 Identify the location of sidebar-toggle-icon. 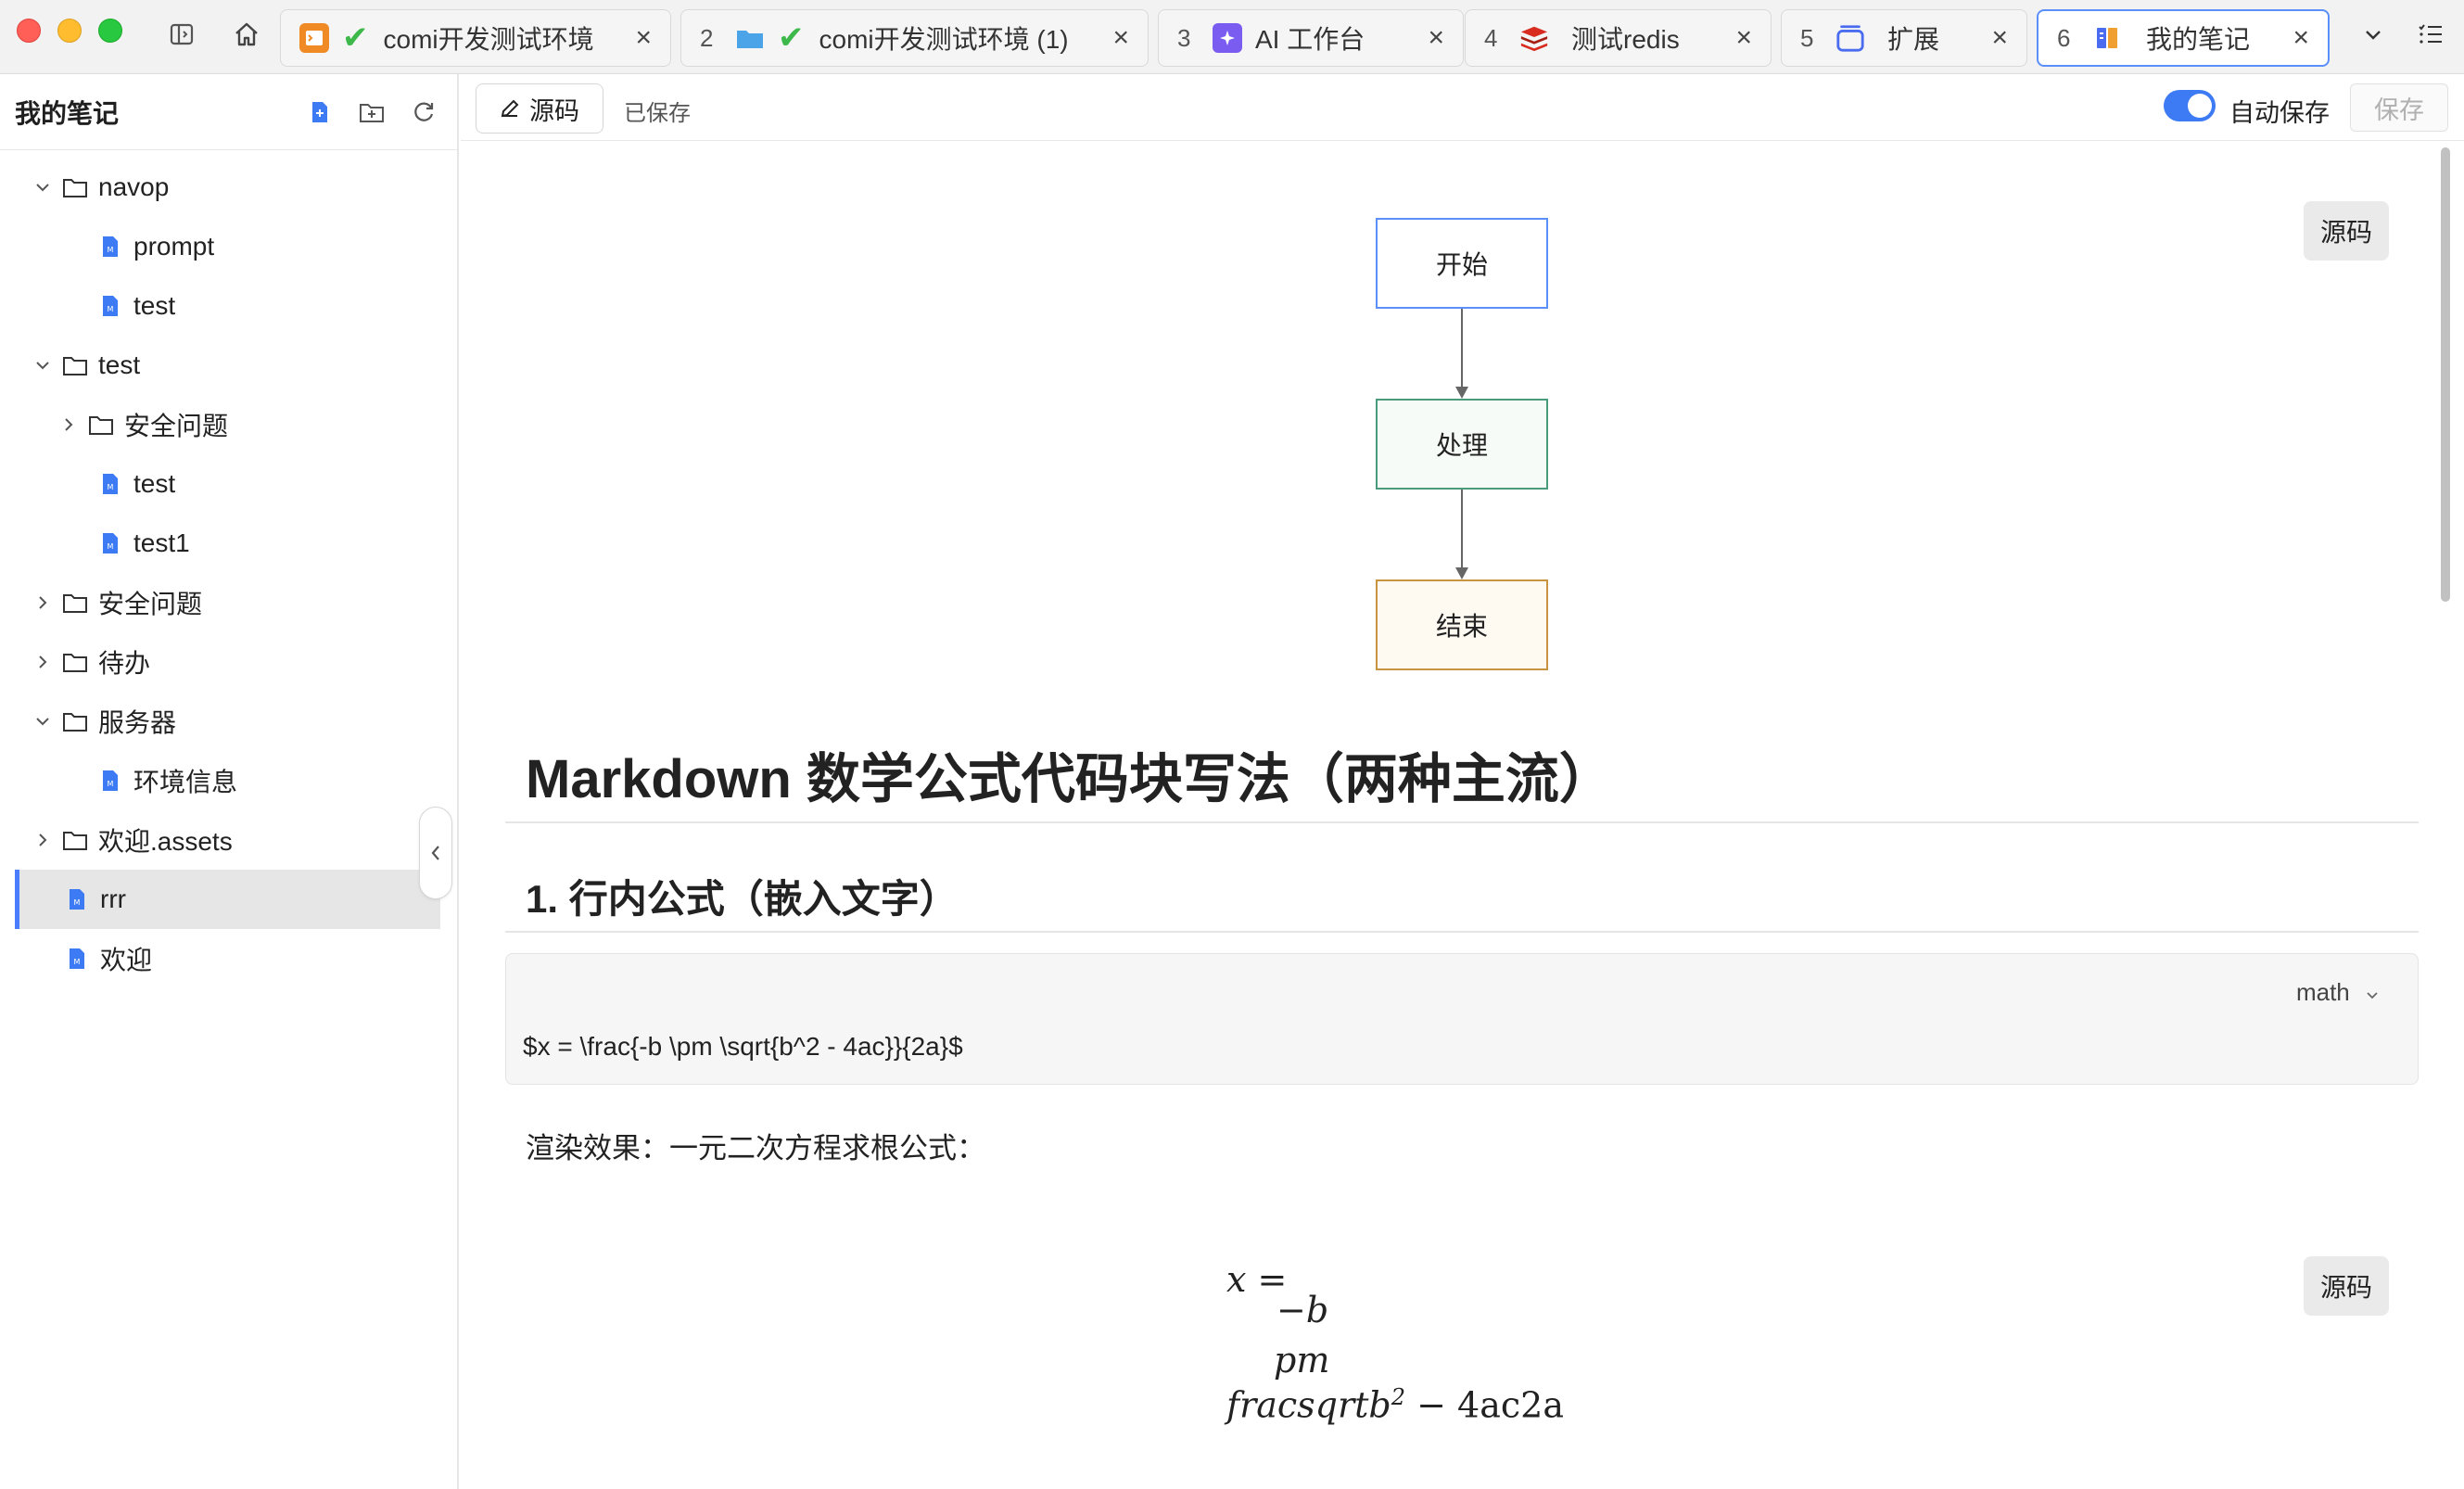
(182, 34).